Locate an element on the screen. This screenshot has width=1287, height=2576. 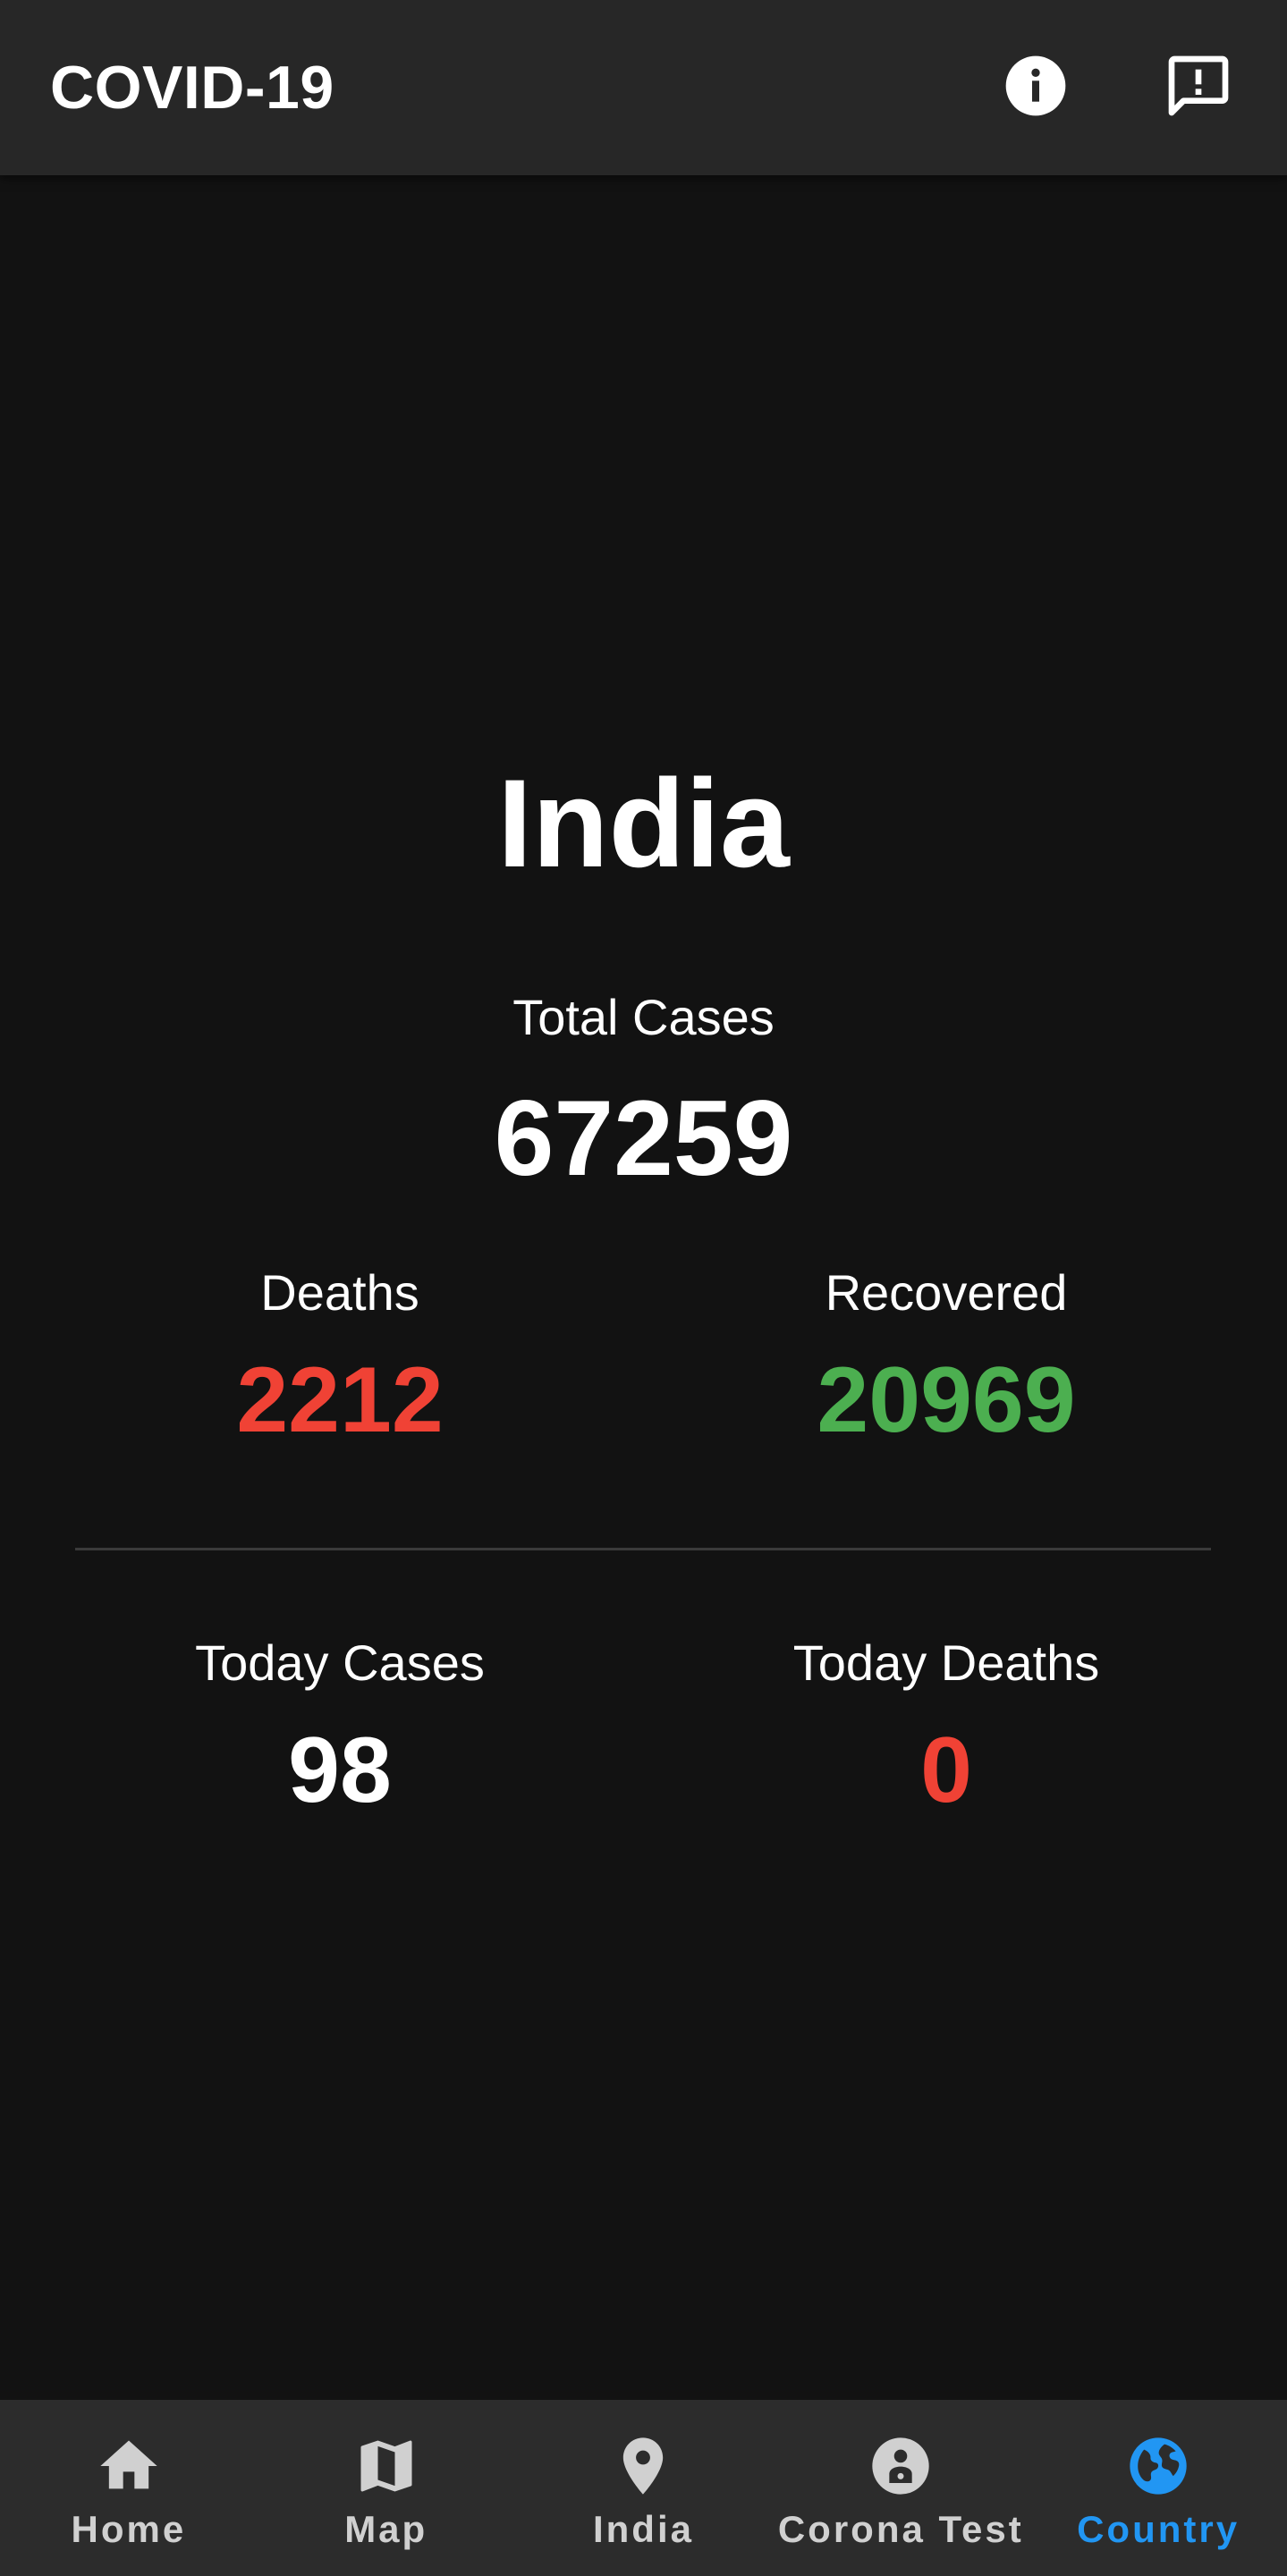
nav-label-home: Home is located at coordinates (129, 2529).